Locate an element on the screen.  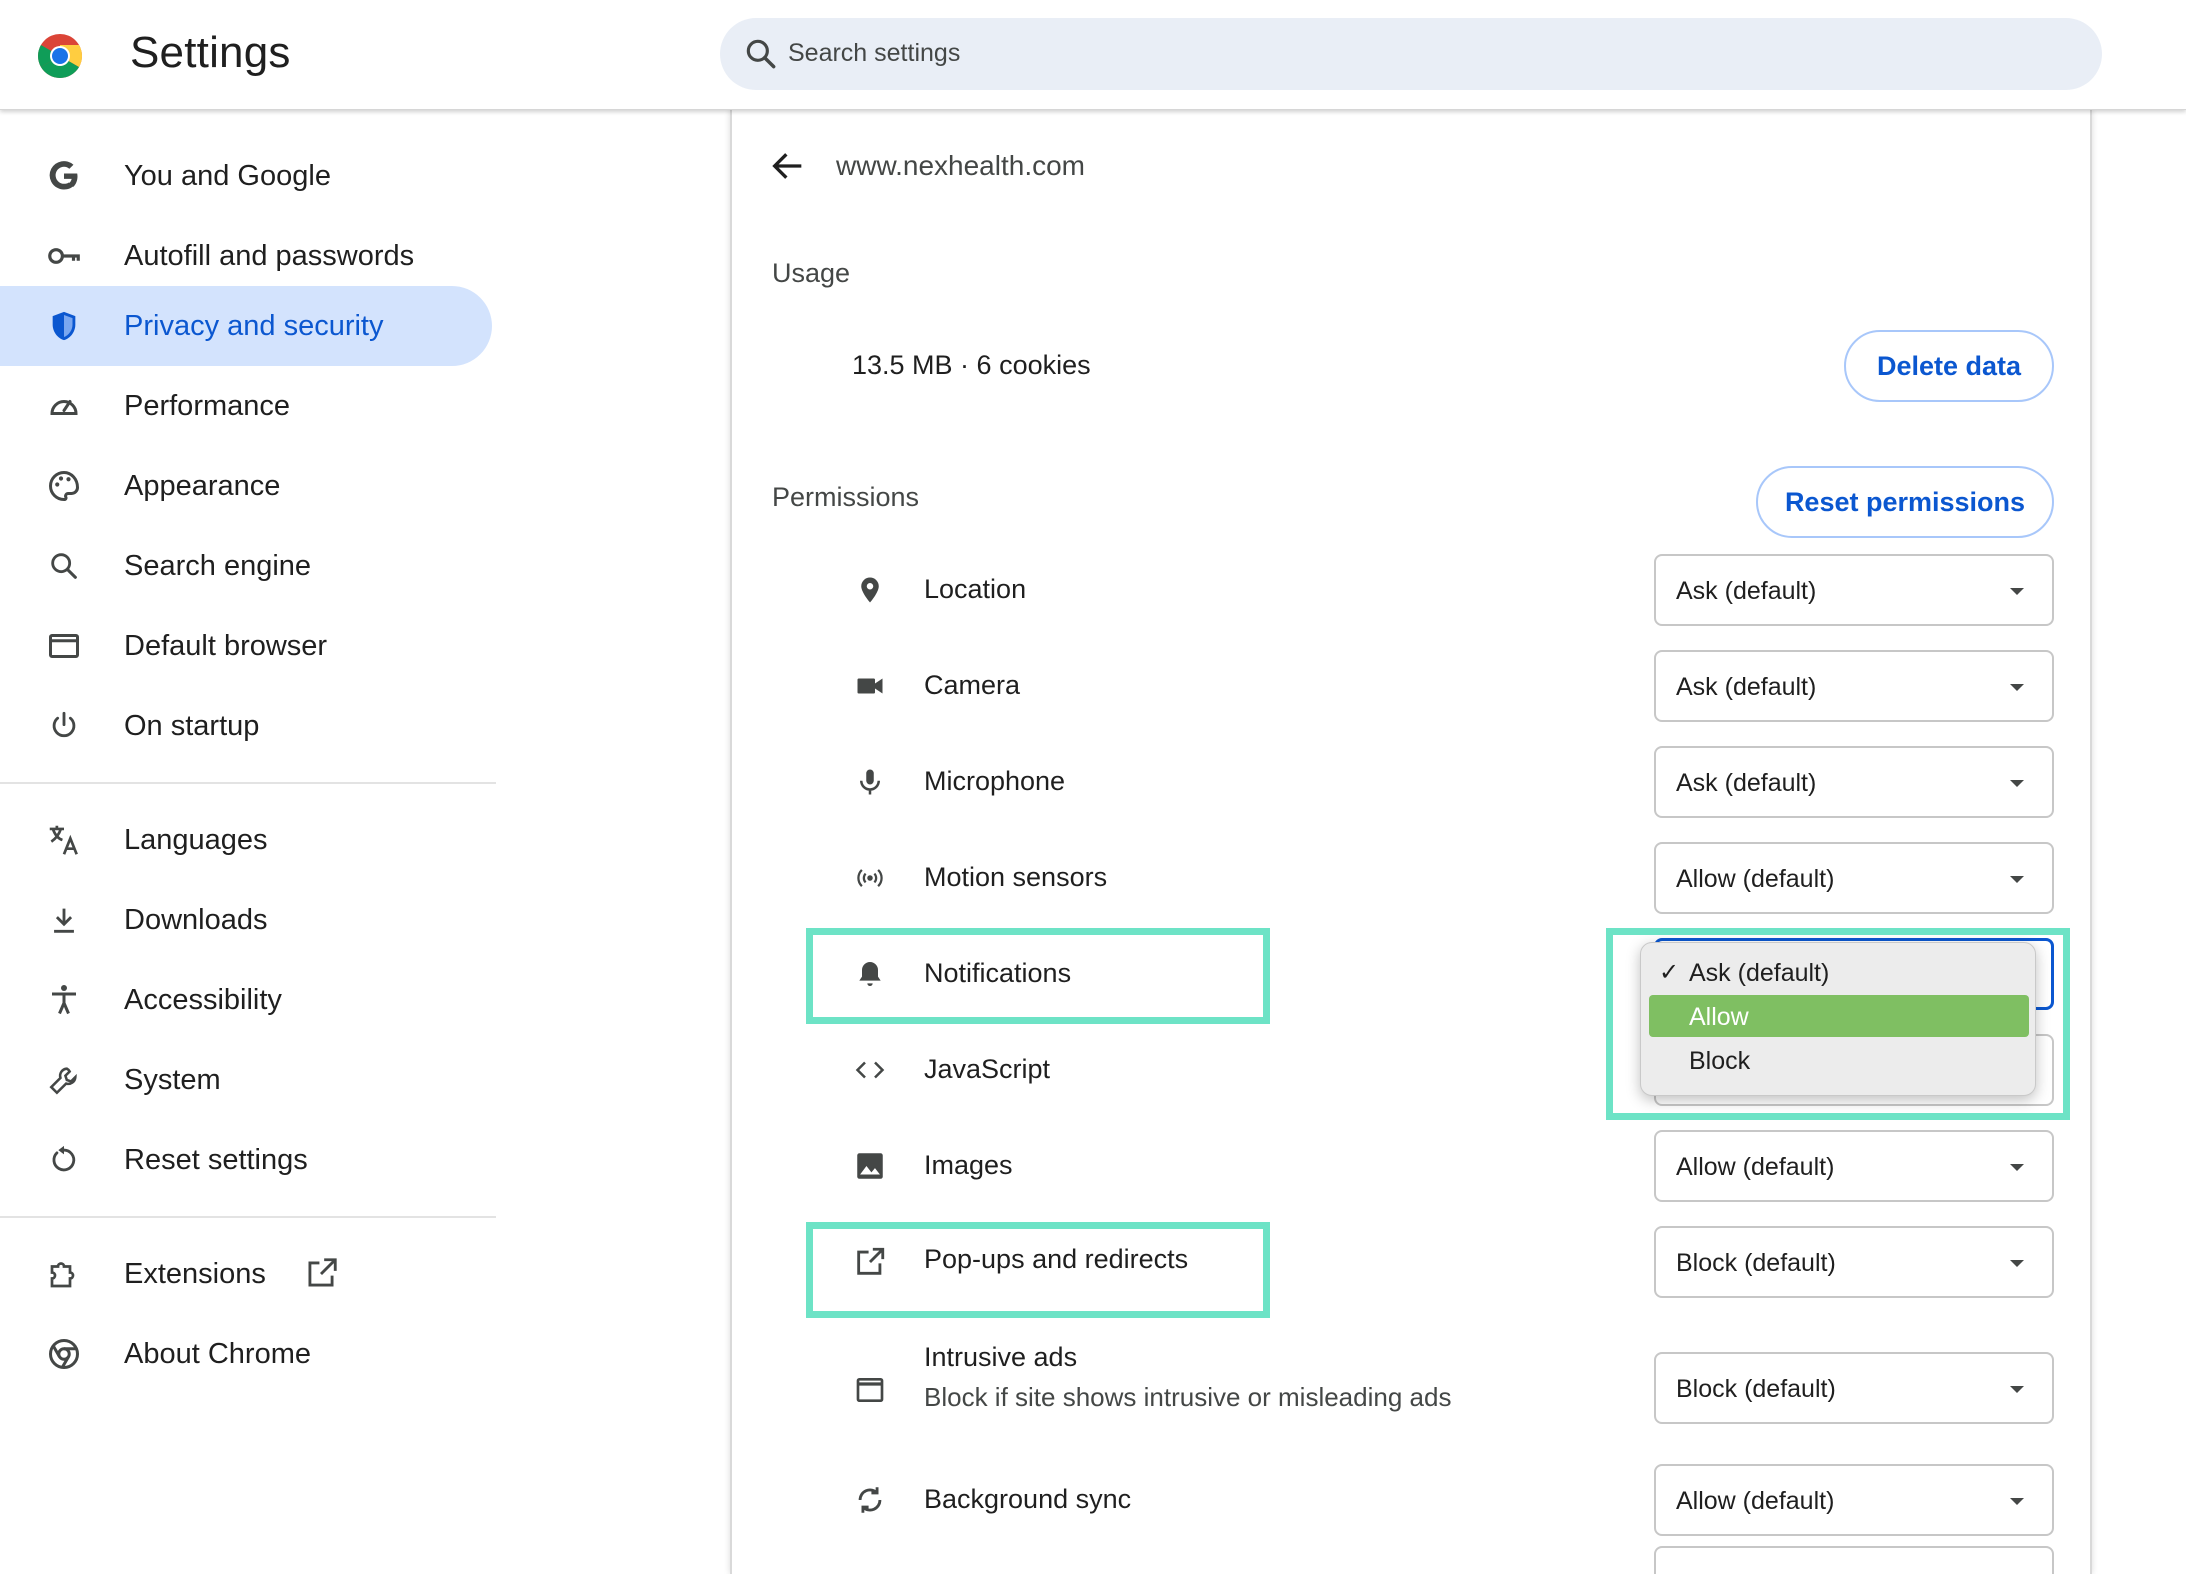
sidebar-item-label: Performance is located at coordinates (207, 405).